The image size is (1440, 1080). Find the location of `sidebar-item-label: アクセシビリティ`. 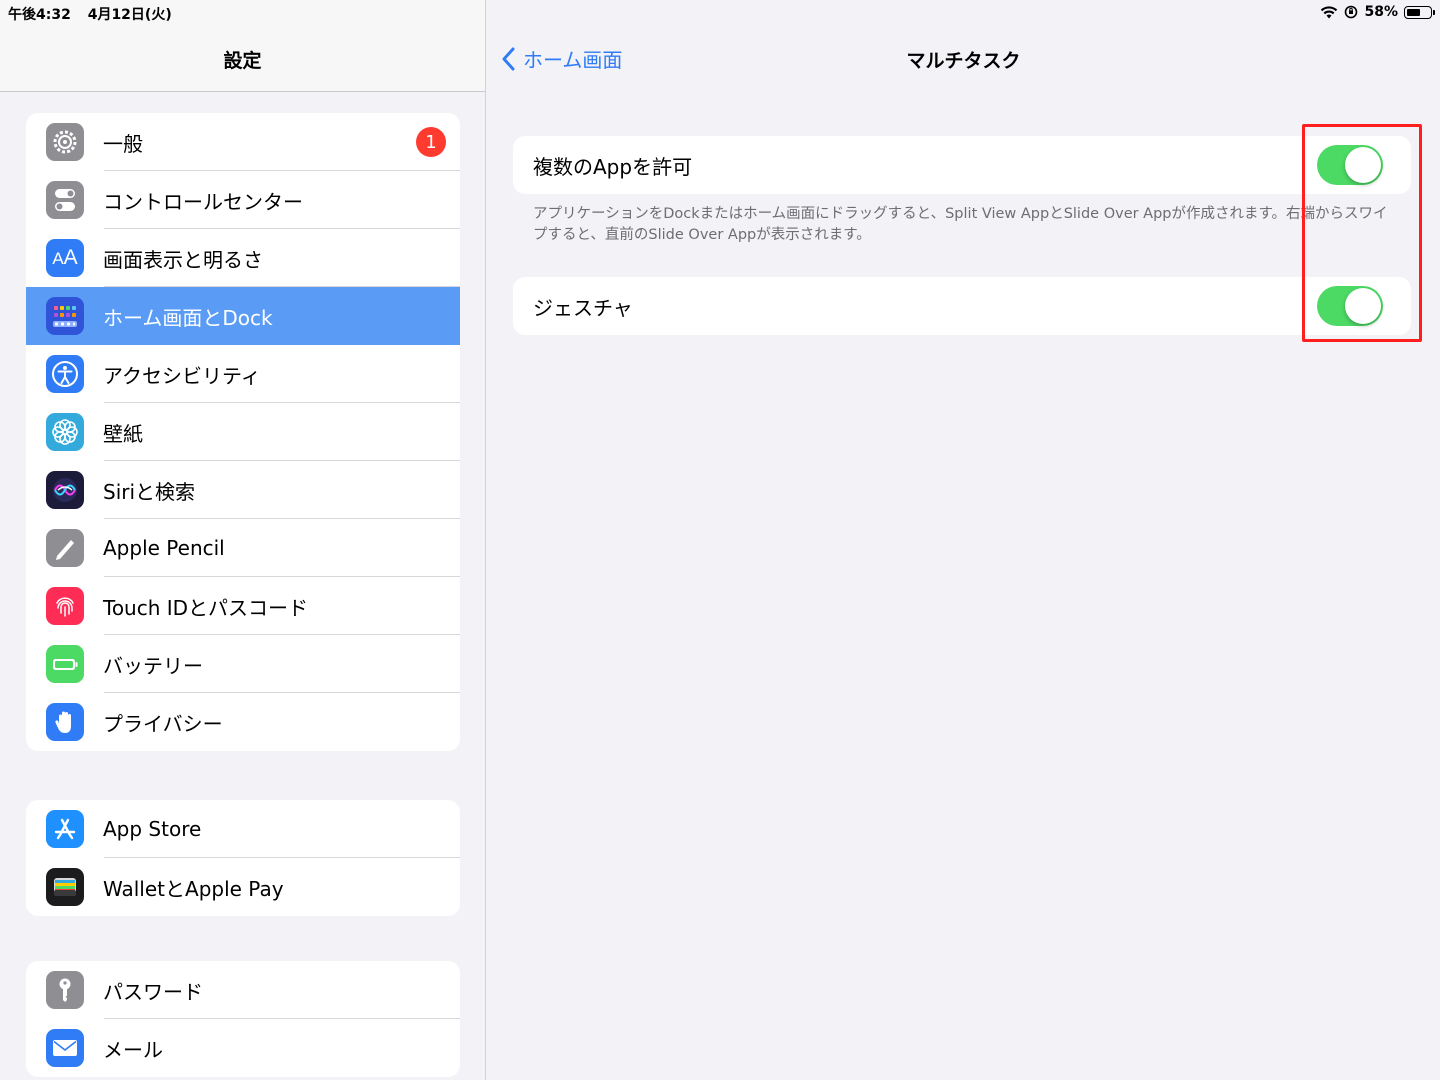

sidebar-item-label: アクセシビリティ is located at coordinates (182, 375).